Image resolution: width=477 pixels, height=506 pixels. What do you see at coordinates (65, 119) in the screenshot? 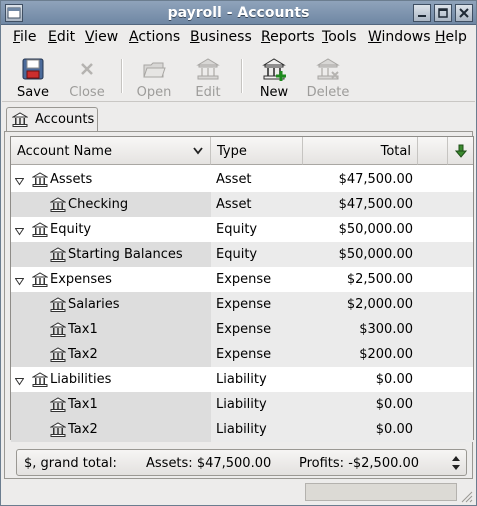
I see `tab-label: Accounts` at bounding box center [65, 119].